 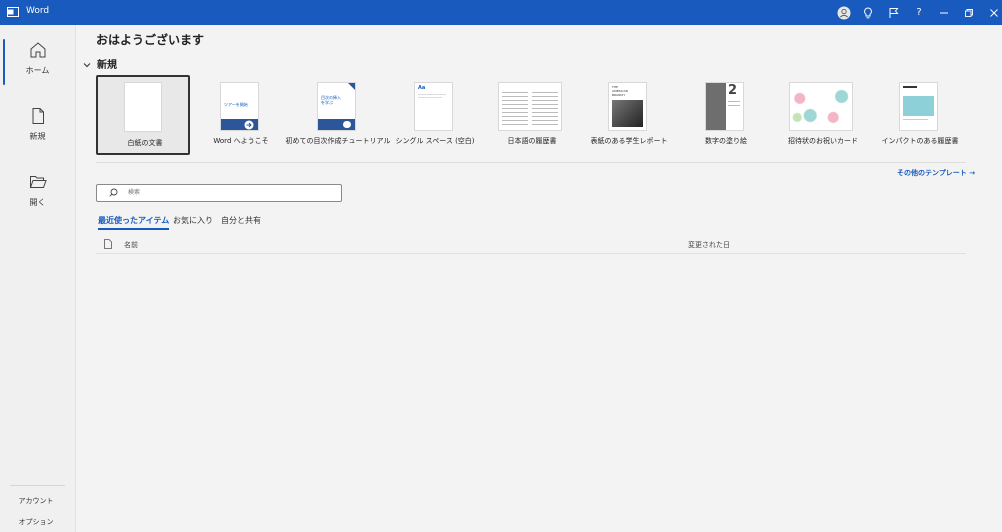 I want to click on template-single-spaced: Aa シングル スペース (空白), so click(x=435, y=115).